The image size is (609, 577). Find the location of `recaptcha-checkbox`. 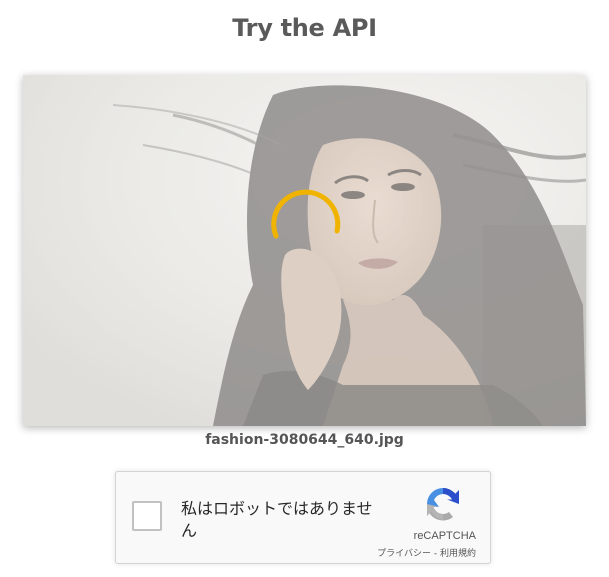

recaptcha-checkbox is located at coordinates (147, 516).